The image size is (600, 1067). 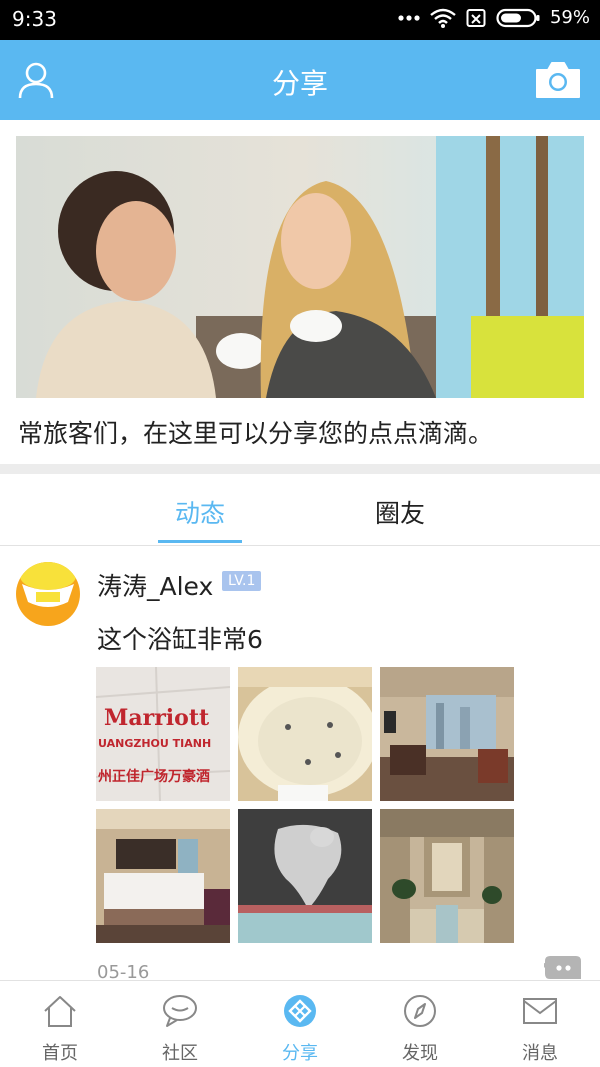 I want to click on status-time: 9:33, so click(x=34, y=19).